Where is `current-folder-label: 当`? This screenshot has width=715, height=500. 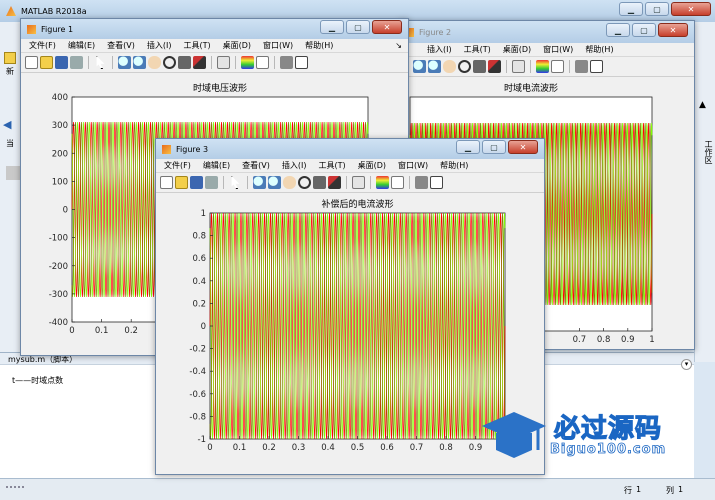
current-folder-label: 当 is located at coordinates (10, 143).